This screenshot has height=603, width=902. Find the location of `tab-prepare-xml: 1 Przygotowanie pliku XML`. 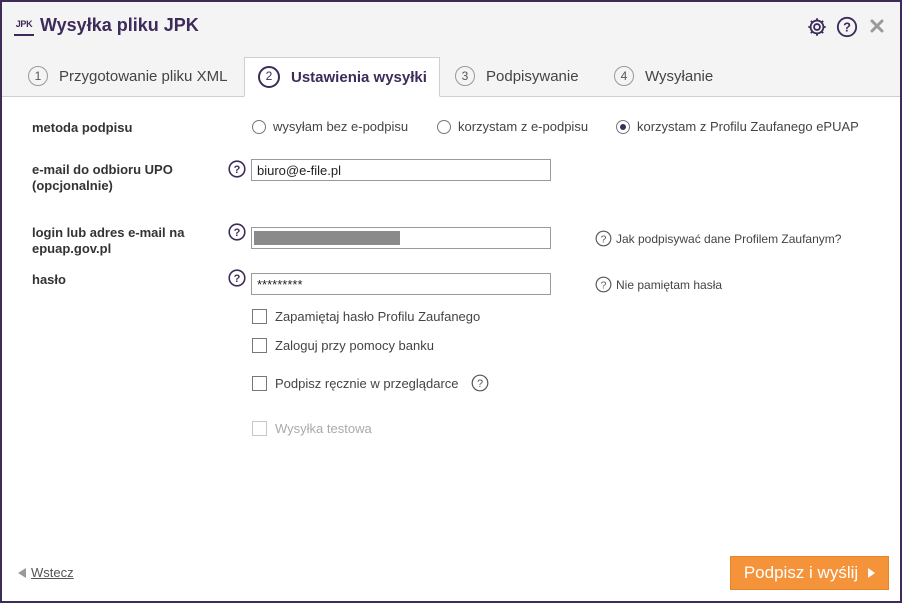

tab-prepare-xml: 1 Przygotowanie pliku XML is located at coordinates (130, 76).